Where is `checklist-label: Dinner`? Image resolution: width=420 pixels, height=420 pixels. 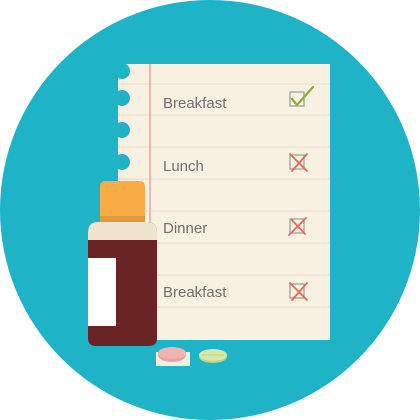 checklist-label: Dinner is located at coordinates (185, 228).